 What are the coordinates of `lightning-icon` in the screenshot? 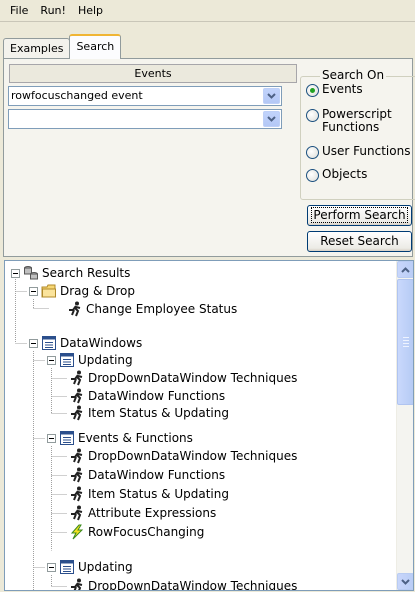 It's located at (77, 532).